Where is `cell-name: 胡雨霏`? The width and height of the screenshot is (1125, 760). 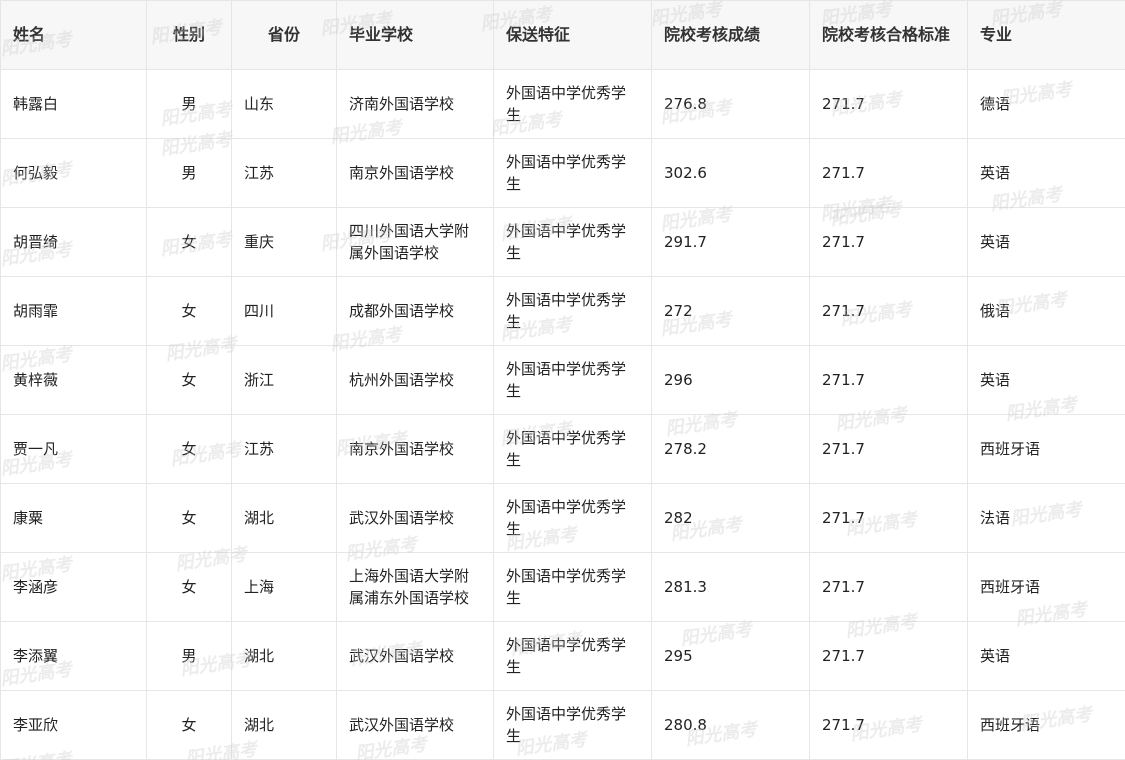 cell-name: 胡雨霏 is located at coordinates (73, 311).